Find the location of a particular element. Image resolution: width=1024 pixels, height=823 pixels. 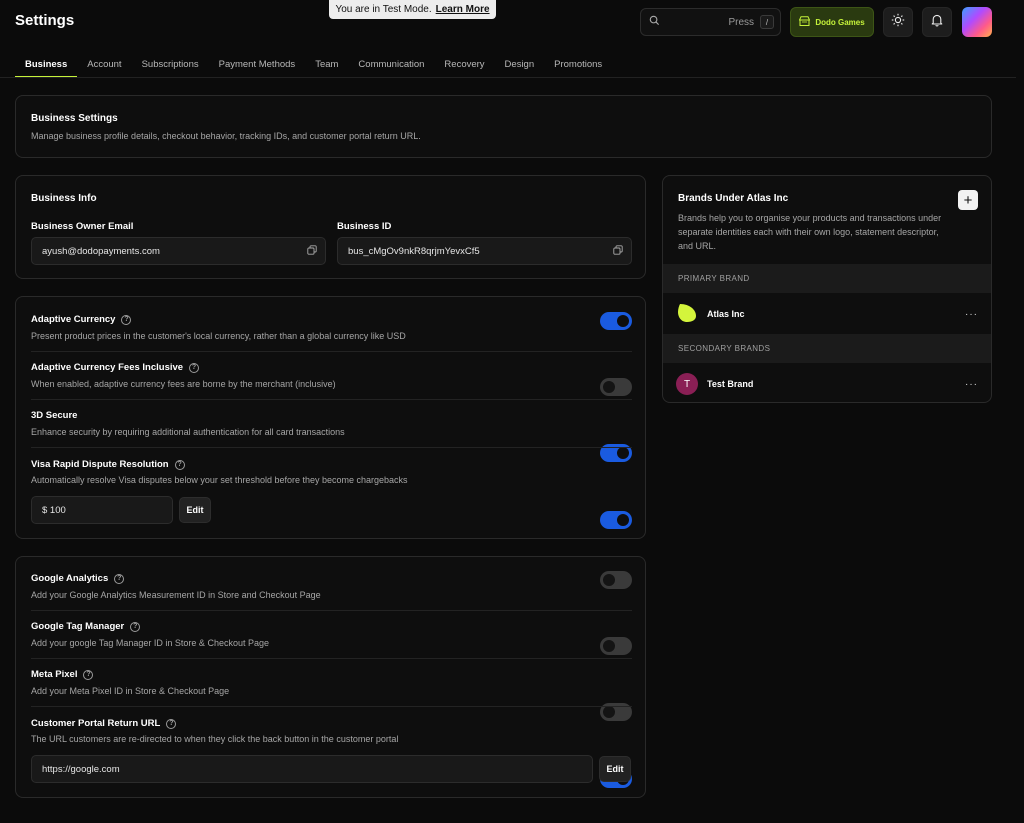

tabs-divider is located at coordinates (508, 77).